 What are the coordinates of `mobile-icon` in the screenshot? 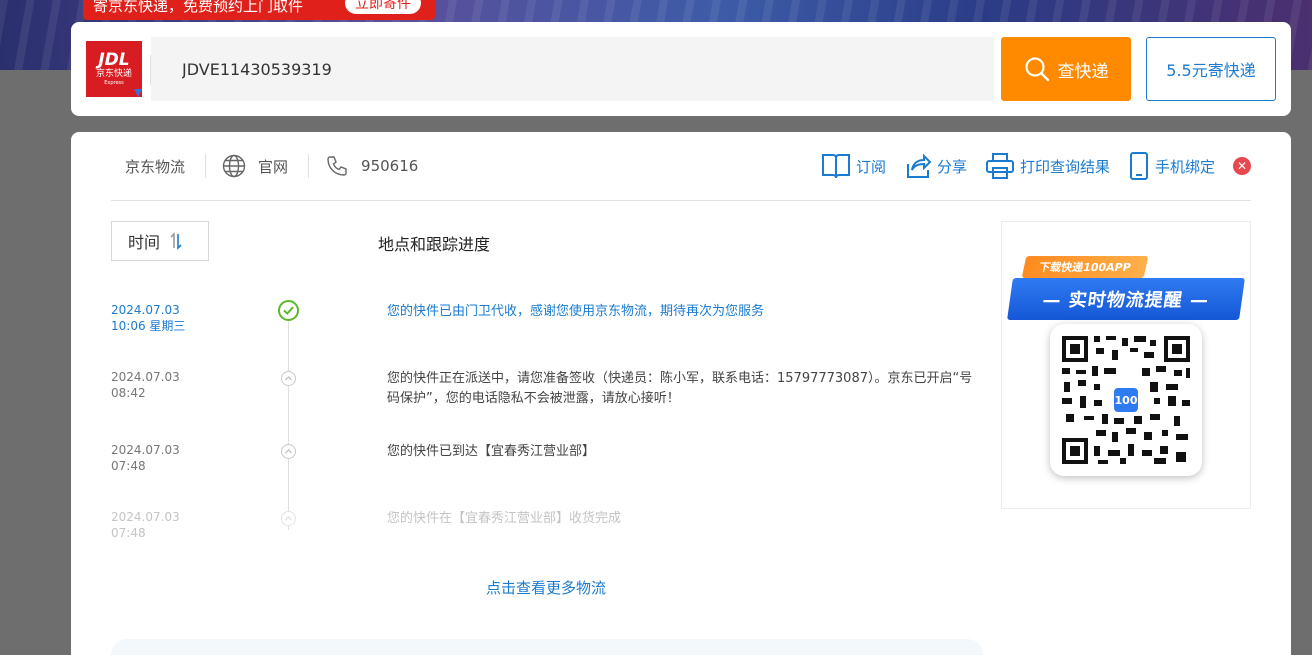 It's located at (1138, 166).